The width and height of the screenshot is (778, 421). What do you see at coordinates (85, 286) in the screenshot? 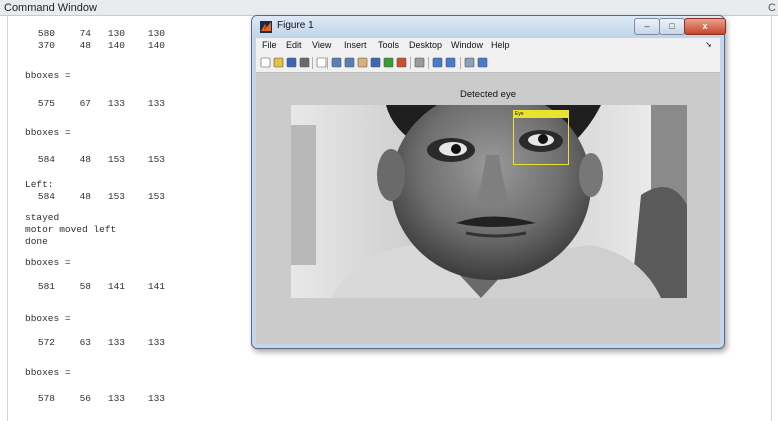
I see `output-value-cell: 58` at bounding box center [85, 286].